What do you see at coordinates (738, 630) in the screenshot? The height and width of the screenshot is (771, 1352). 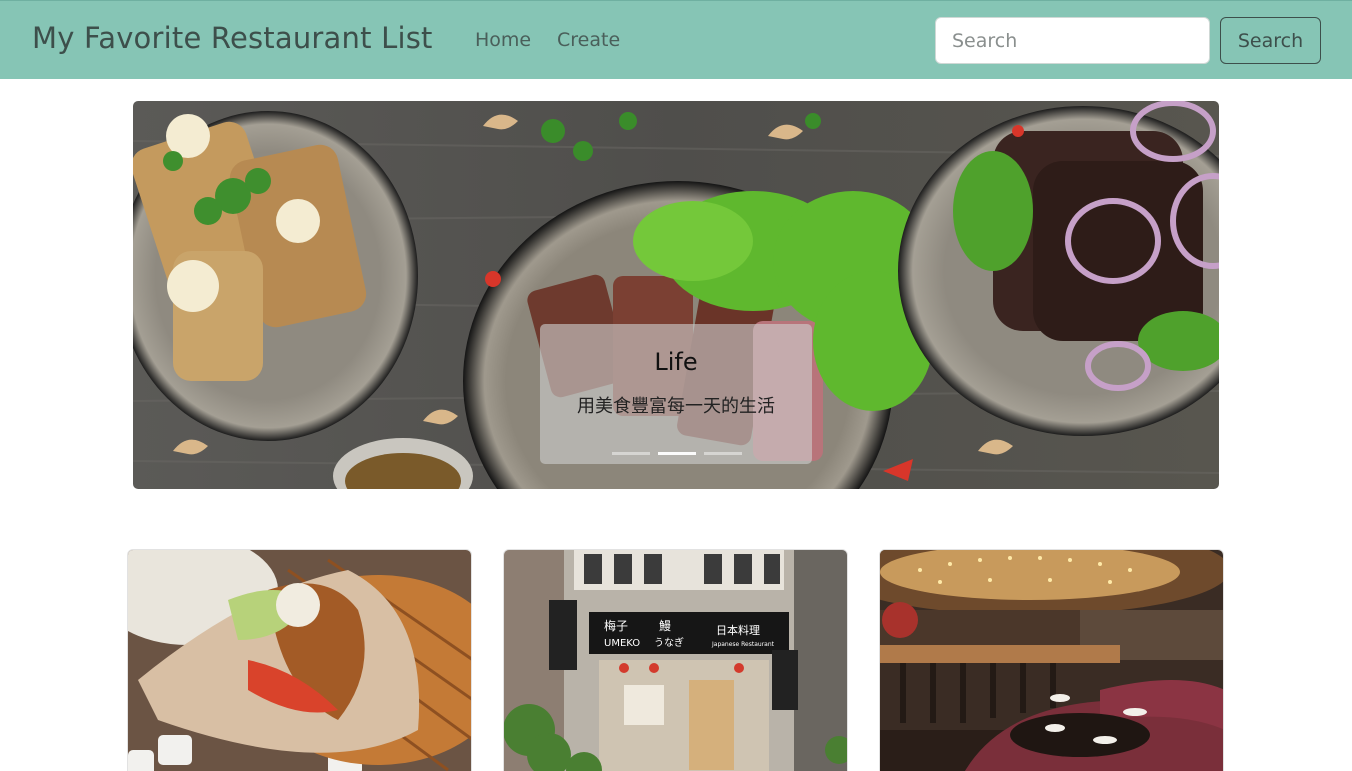 I see `sign-text-nihon-ryori: 日本料理` at bounding box center [738, 630].